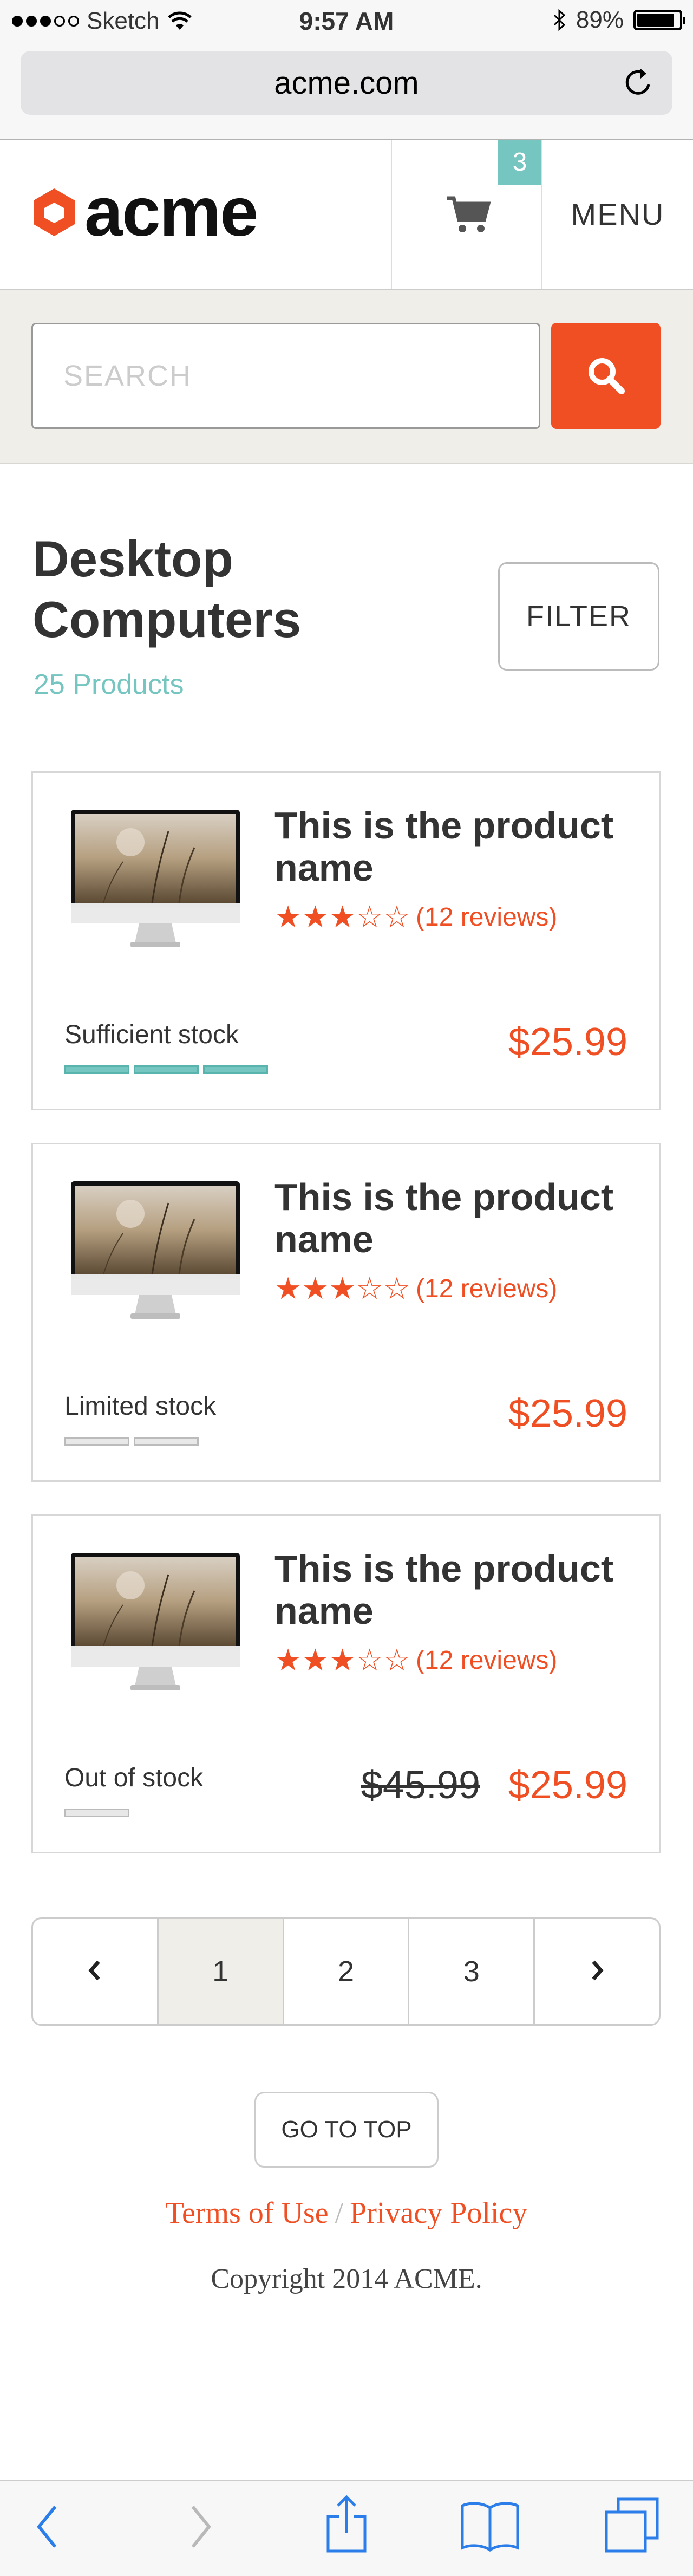 The width and height of the screenshot is (693, 2576). Describe the element at coordinates (617, 214) in the screenshot. I see `menu-button: MENU` at that location.